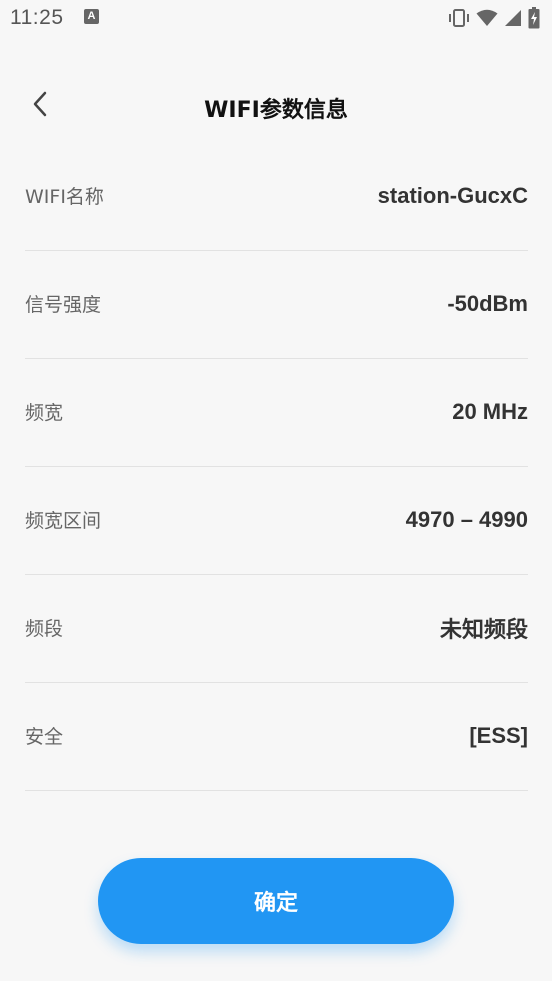 This screenshot has width=552, height=981. I want to click on info-value: -50dBm, so click(487, 303).